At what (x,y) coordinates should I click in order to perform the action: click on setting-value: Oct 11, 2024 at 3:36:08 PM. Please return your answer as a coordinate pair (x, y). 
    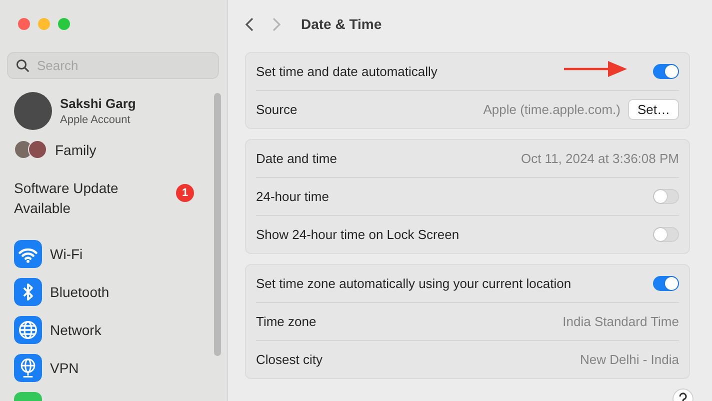
    Looking at the image, I should click on (599, 158).